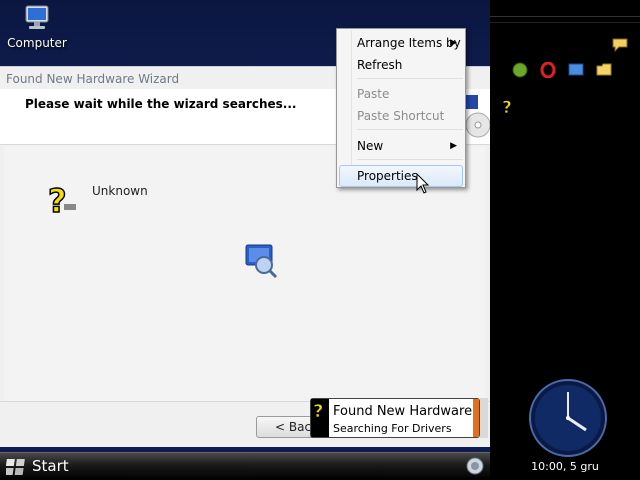  I want to click on menu-item-refresh: Refresh, so click(401, 65).